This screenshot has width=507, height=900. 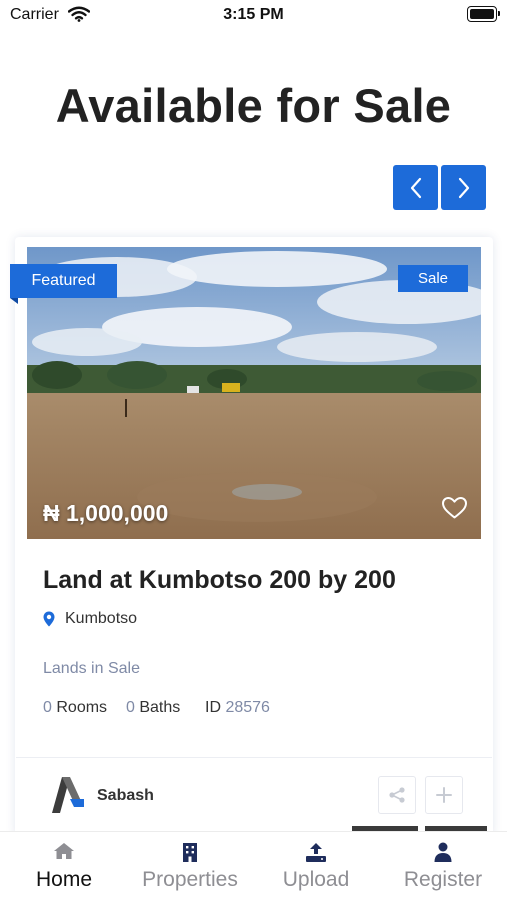 I want to click on property-id: ID 28576, so click(x=237, y=708).